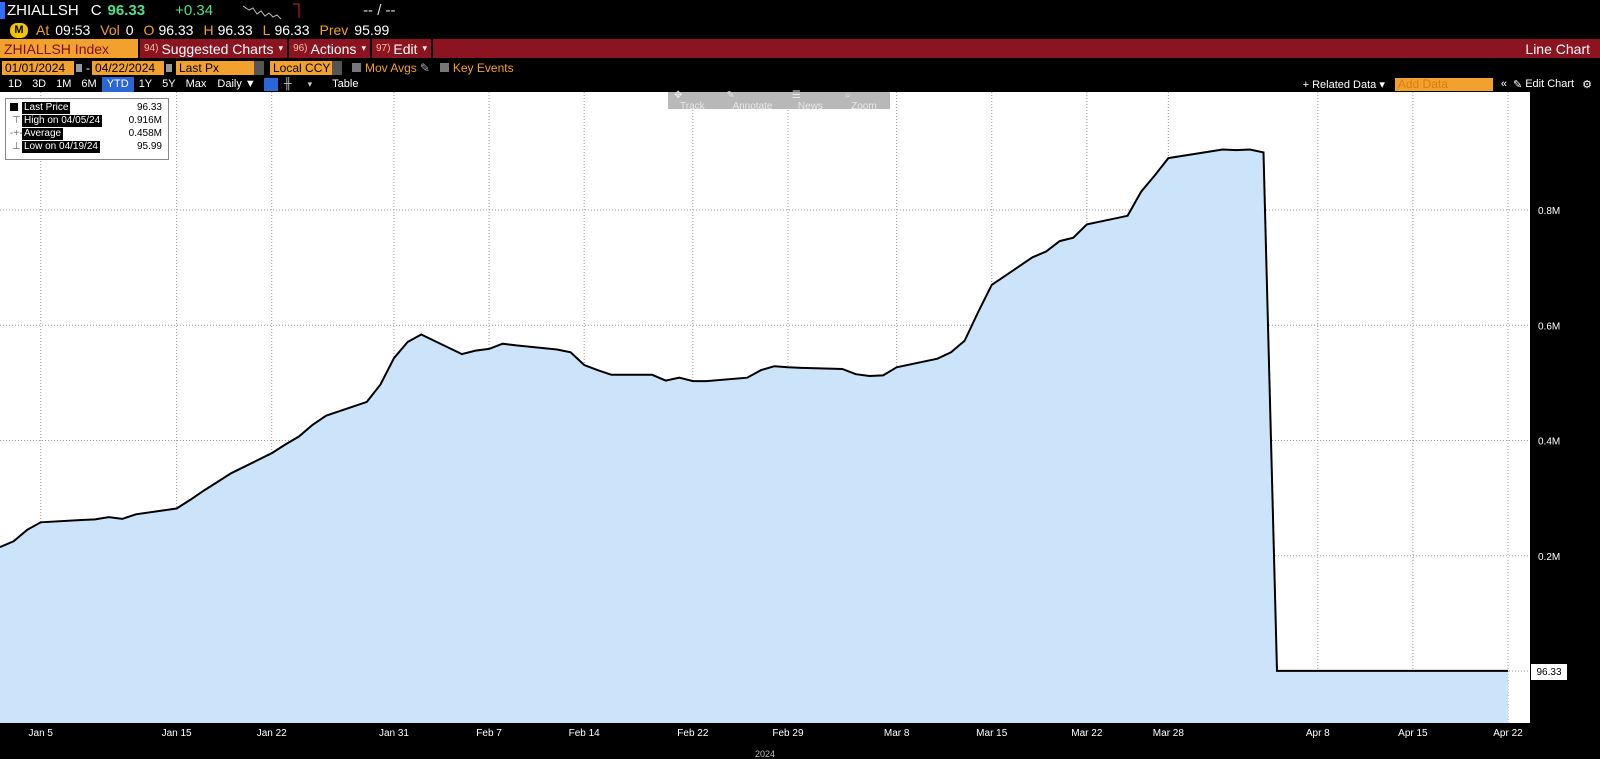 The width and height of the screenshot is (1600, 759). Describe the element at coordinates (345, 84) in the screenshot. I see `table-button: Table` at that location.